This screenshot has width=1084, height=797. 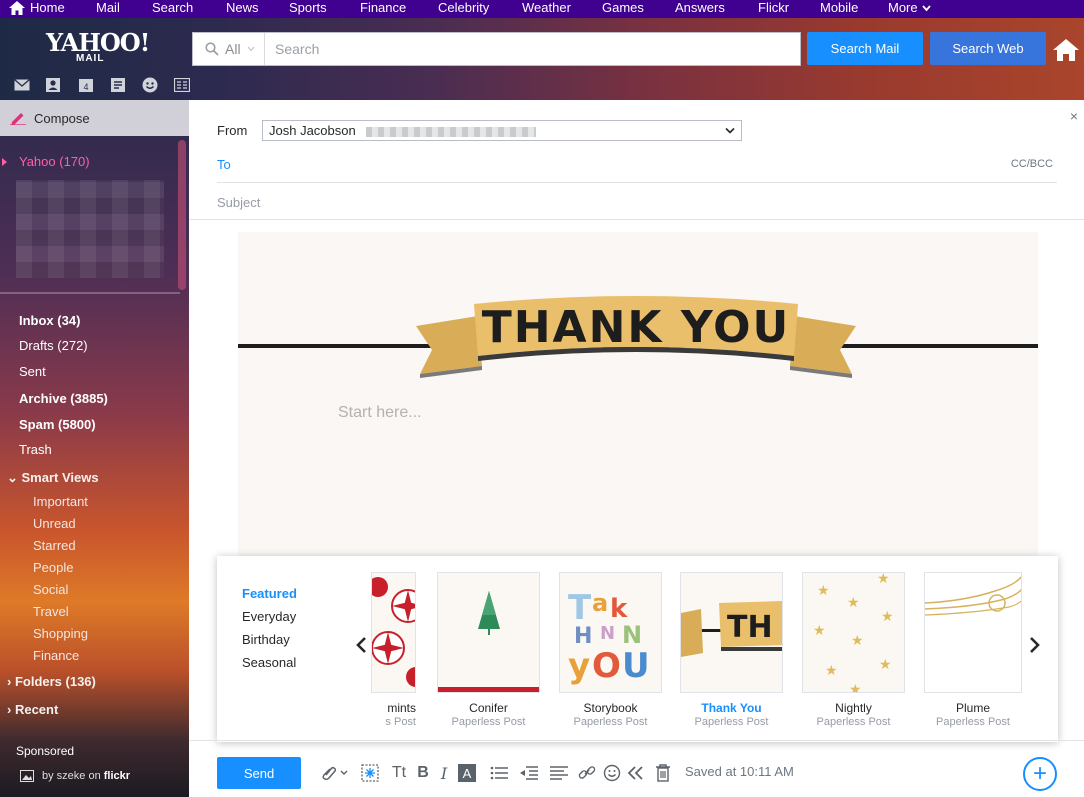 What do you see at coordinates (463, 8) in the screenshot?
I see `nav-celebrity: Celebrity` at bounding box center [463, 8].